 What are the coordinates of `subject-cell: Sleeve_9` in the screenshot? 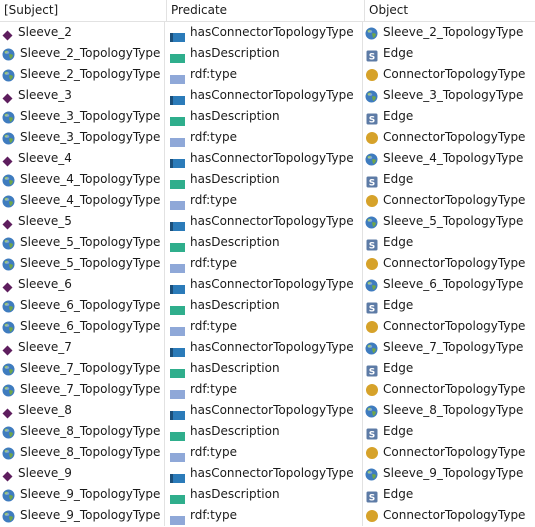 It's located at (82, 473).